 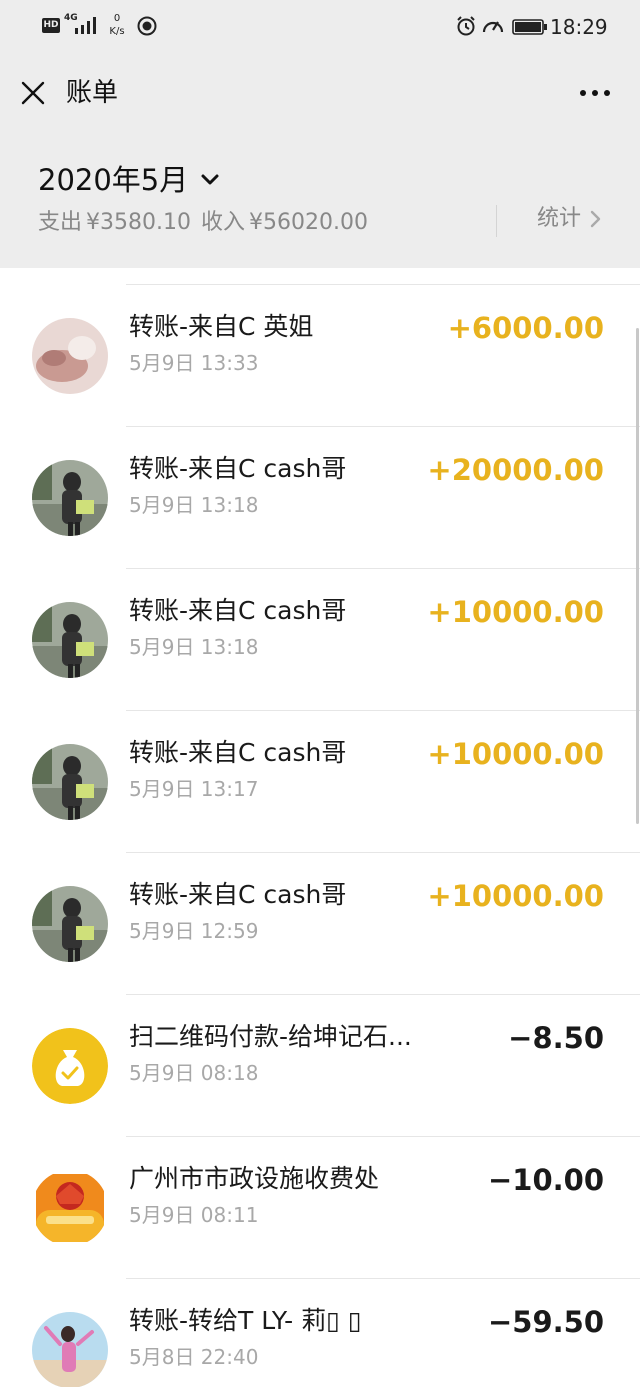 What do you see at coordinates (529, 27) in the screenshot?
I see `battery-icon` at bounding box center [529, 27].